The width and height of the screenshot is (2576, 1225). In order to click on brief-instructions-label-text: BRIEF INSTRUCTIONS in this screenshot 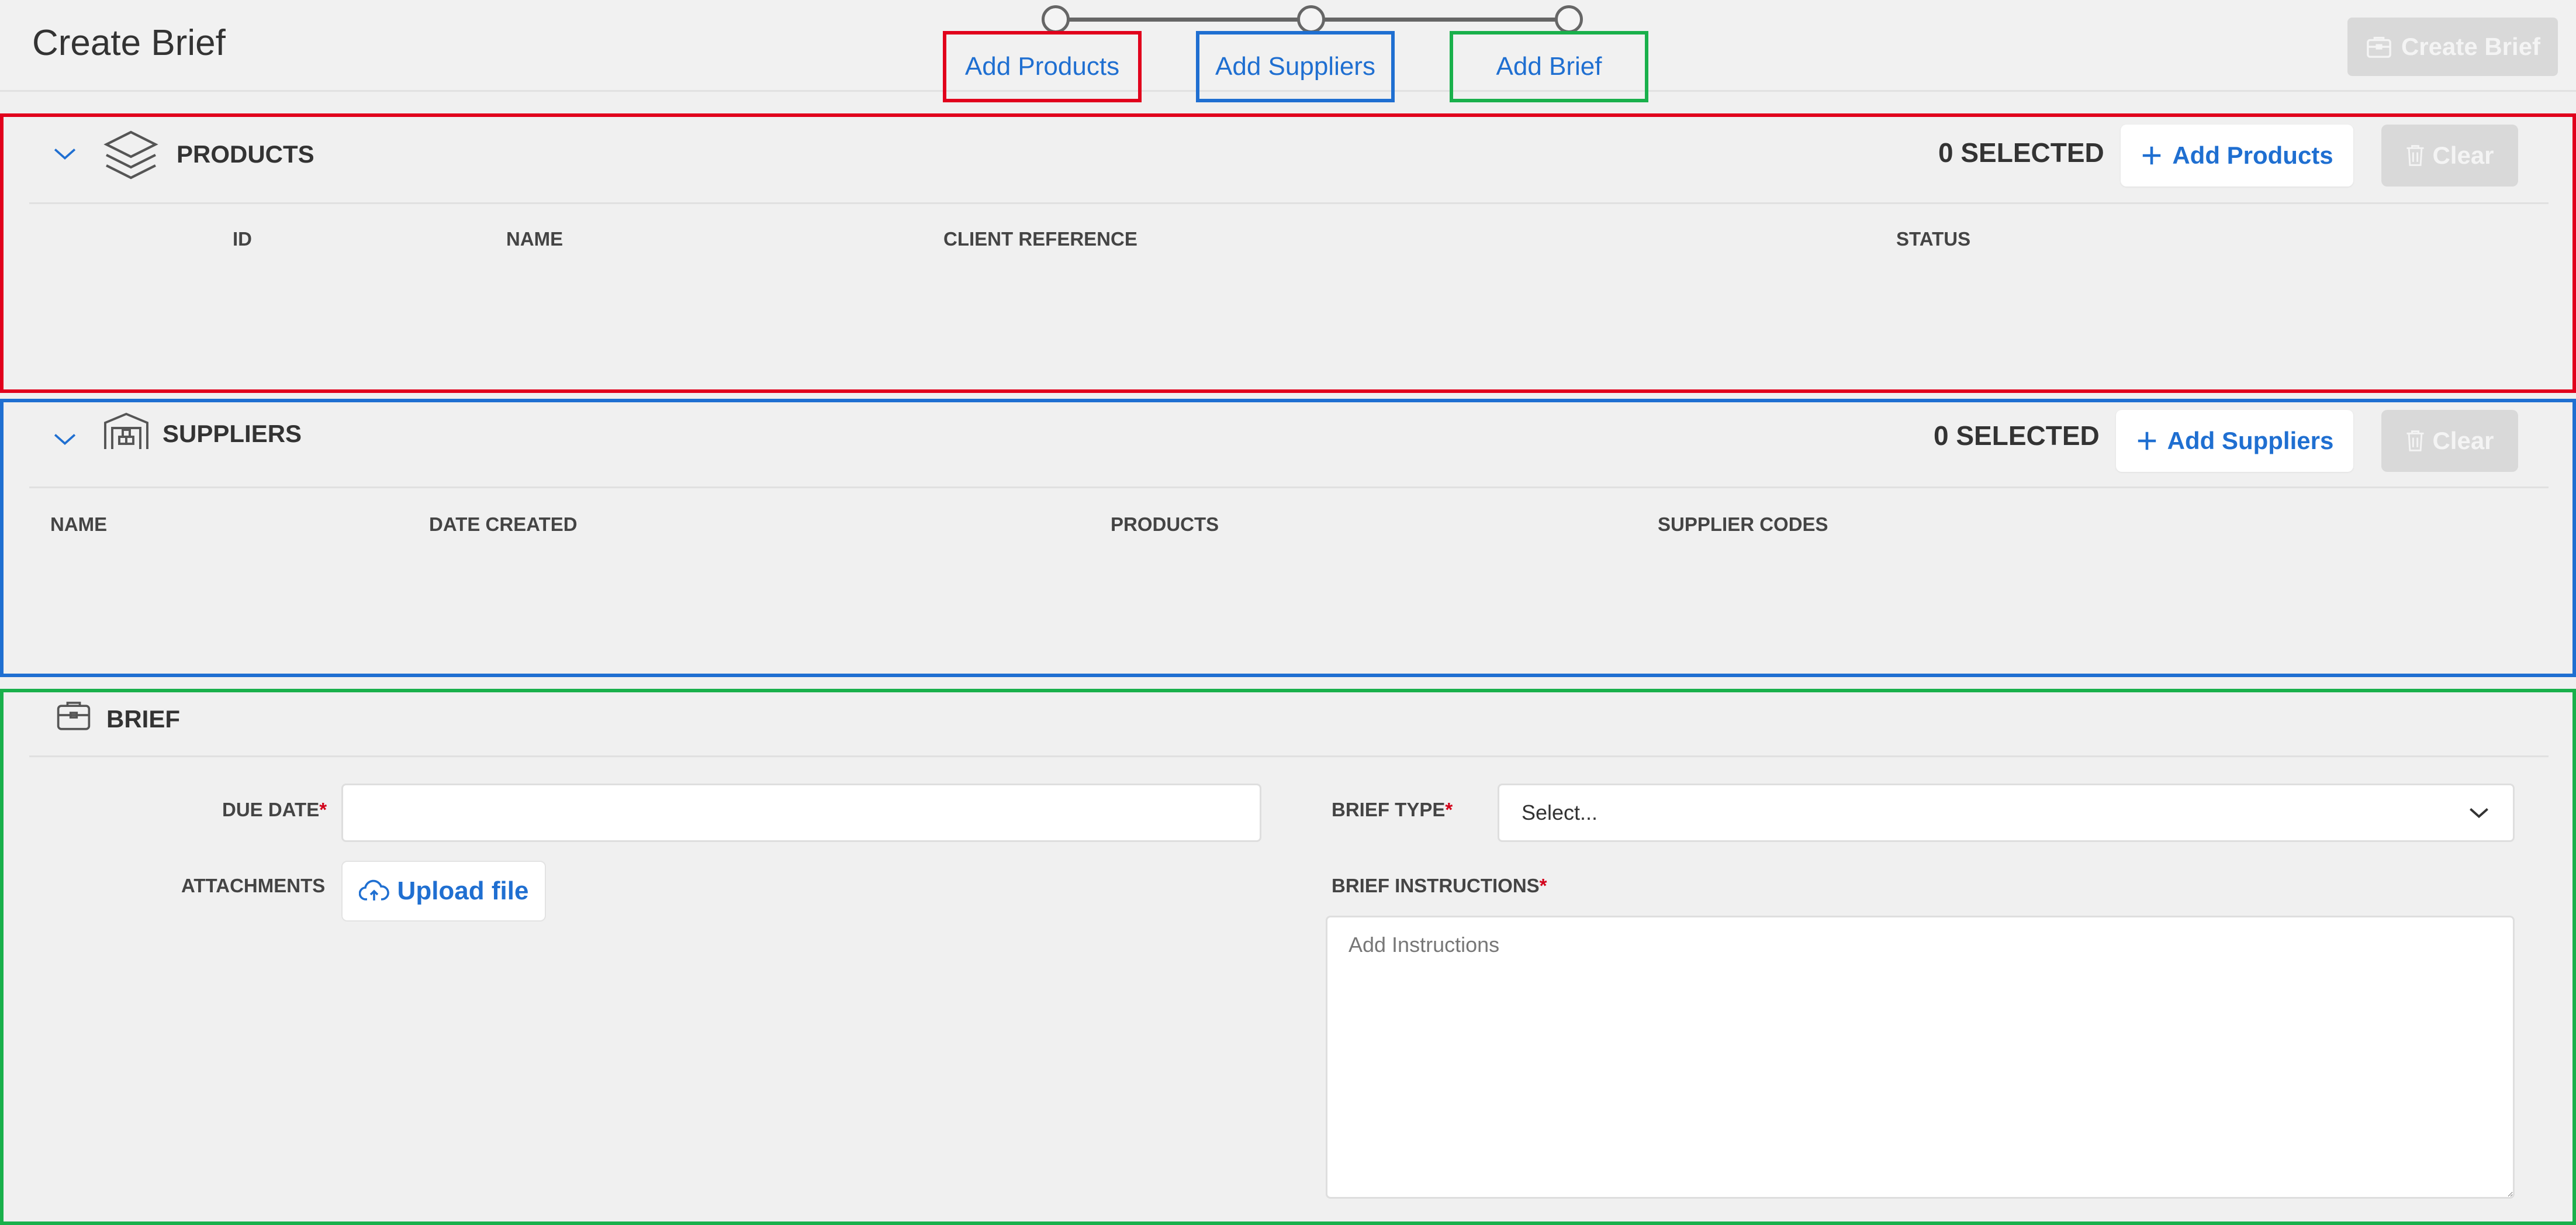, I will do `click(1436, 886)`.